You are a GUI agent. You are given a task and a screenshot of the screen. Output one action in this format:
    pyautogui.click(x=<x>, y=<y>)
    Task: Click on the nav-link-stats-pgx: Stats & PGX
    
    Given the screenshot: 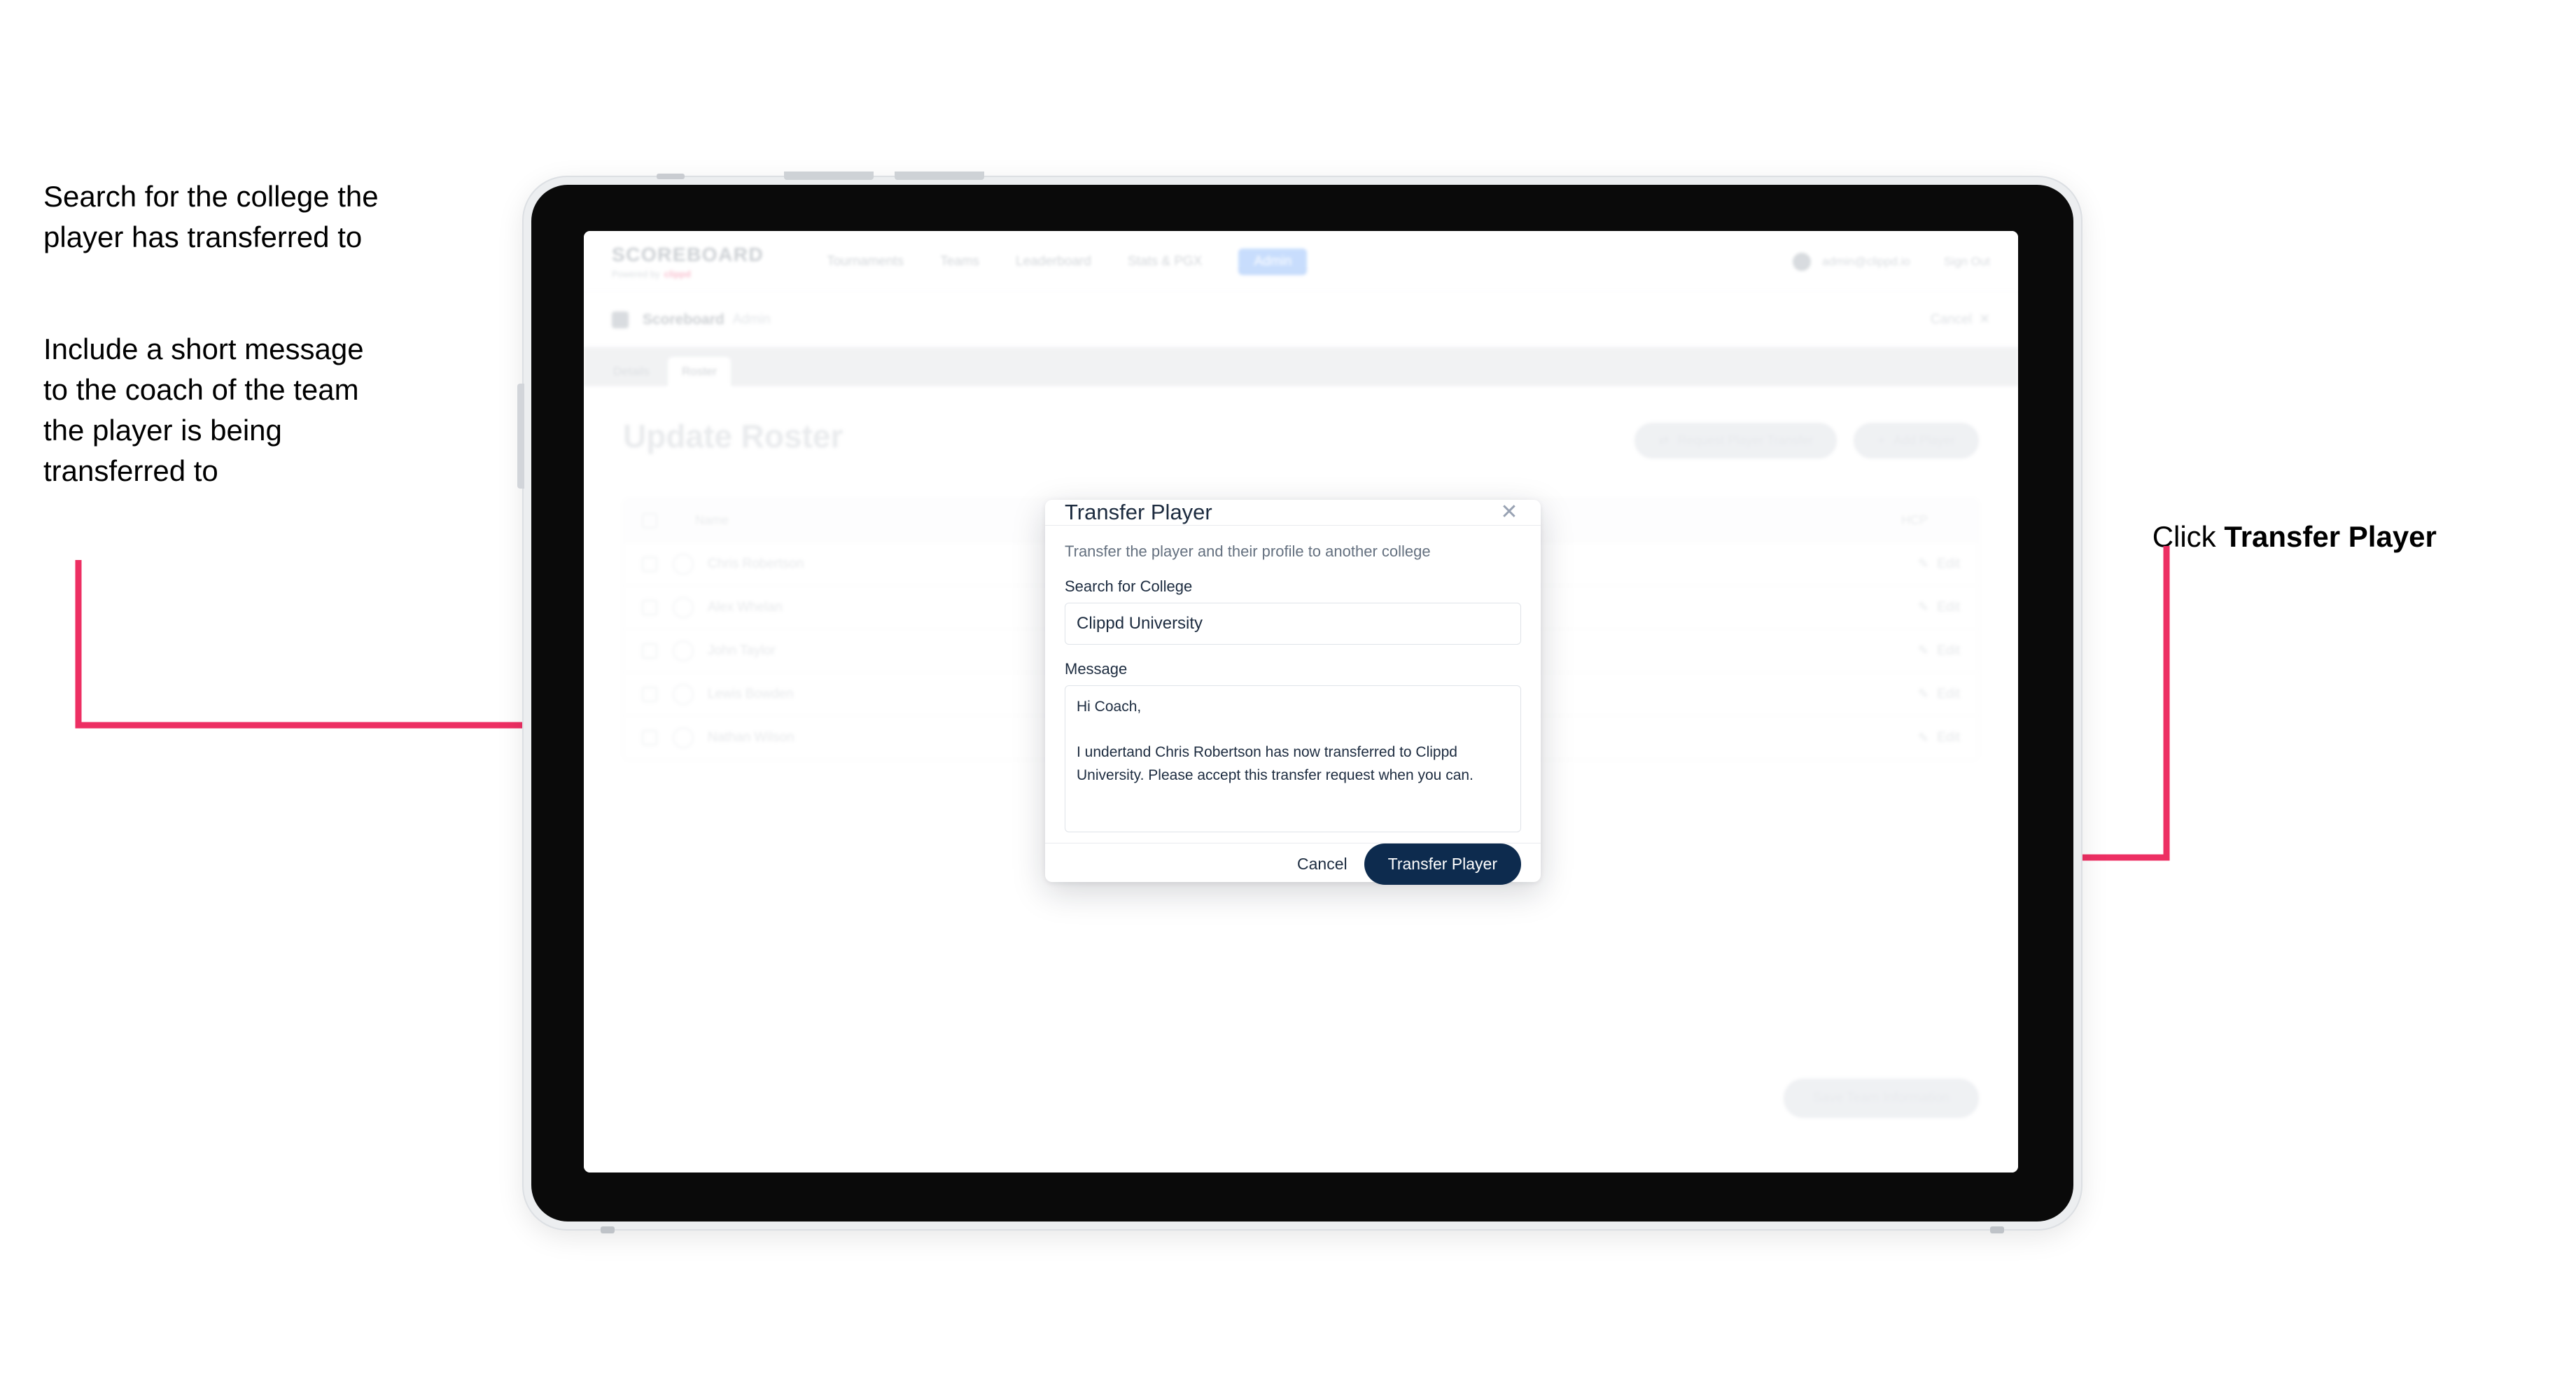 What is the action you would take?
    pyautogui.click(x=1165, y=262)
    